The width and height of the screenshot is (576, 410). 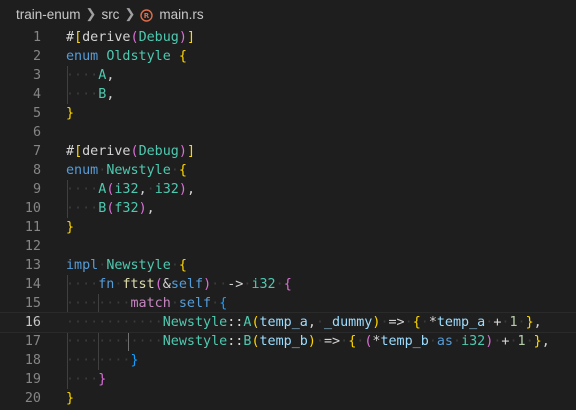 What do you see at coordinates (90, 75) in the screenshot?
I see `code-text: ····A,` at bounding box center [90, 75].